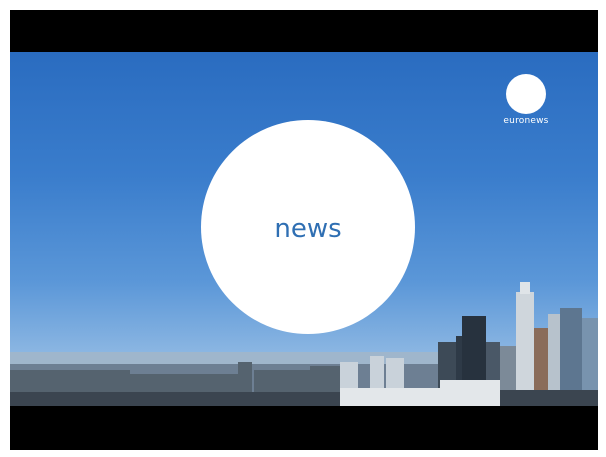 The height and width of the screenshot is (457, 606). I want to click on headline-word: news, so click(308, 229).